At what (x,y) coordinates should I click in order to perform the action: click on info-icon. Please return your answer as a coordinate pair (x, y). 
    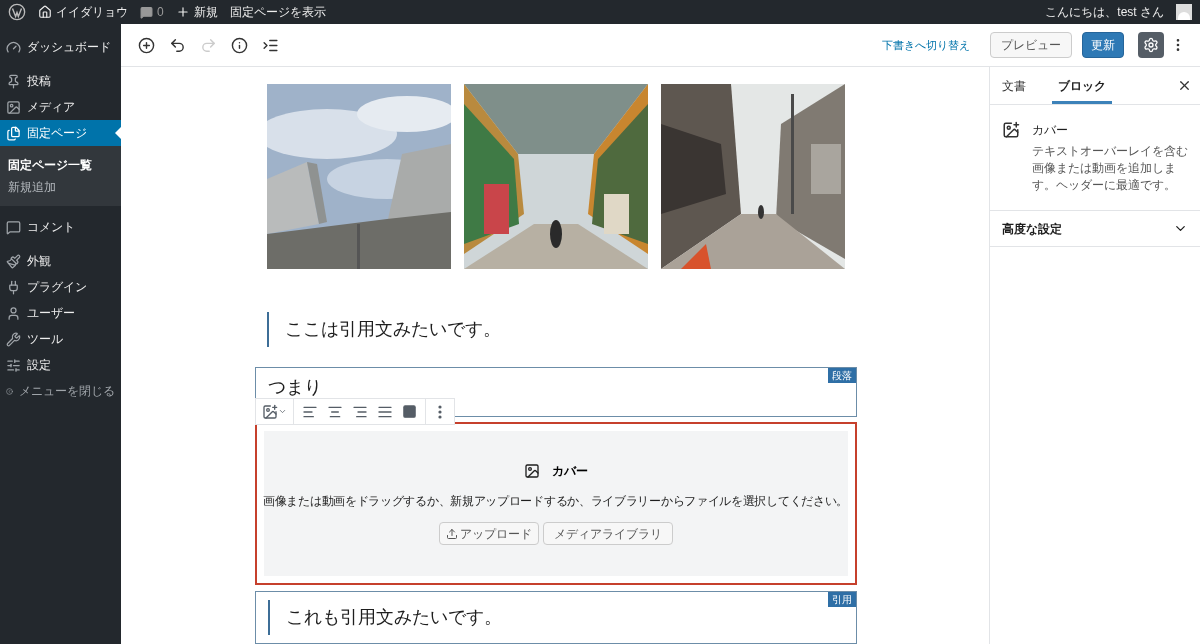
    Looking at the image, I should click on (239, 45).